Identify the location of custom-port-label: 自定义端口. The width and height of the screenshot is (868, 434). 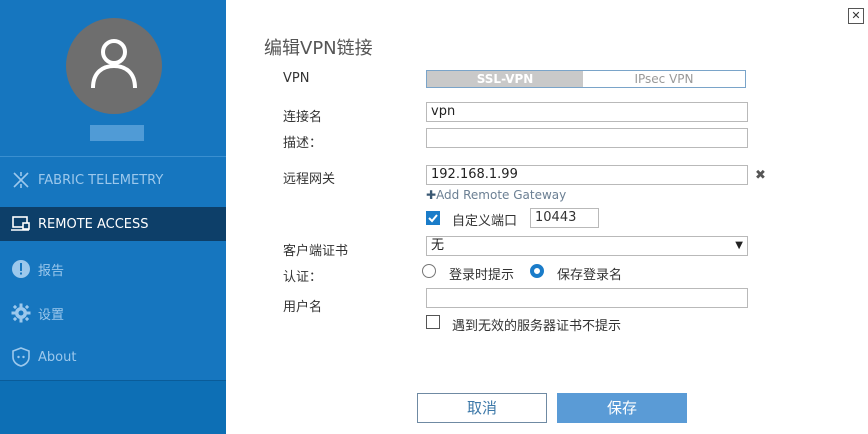
(485, 221).